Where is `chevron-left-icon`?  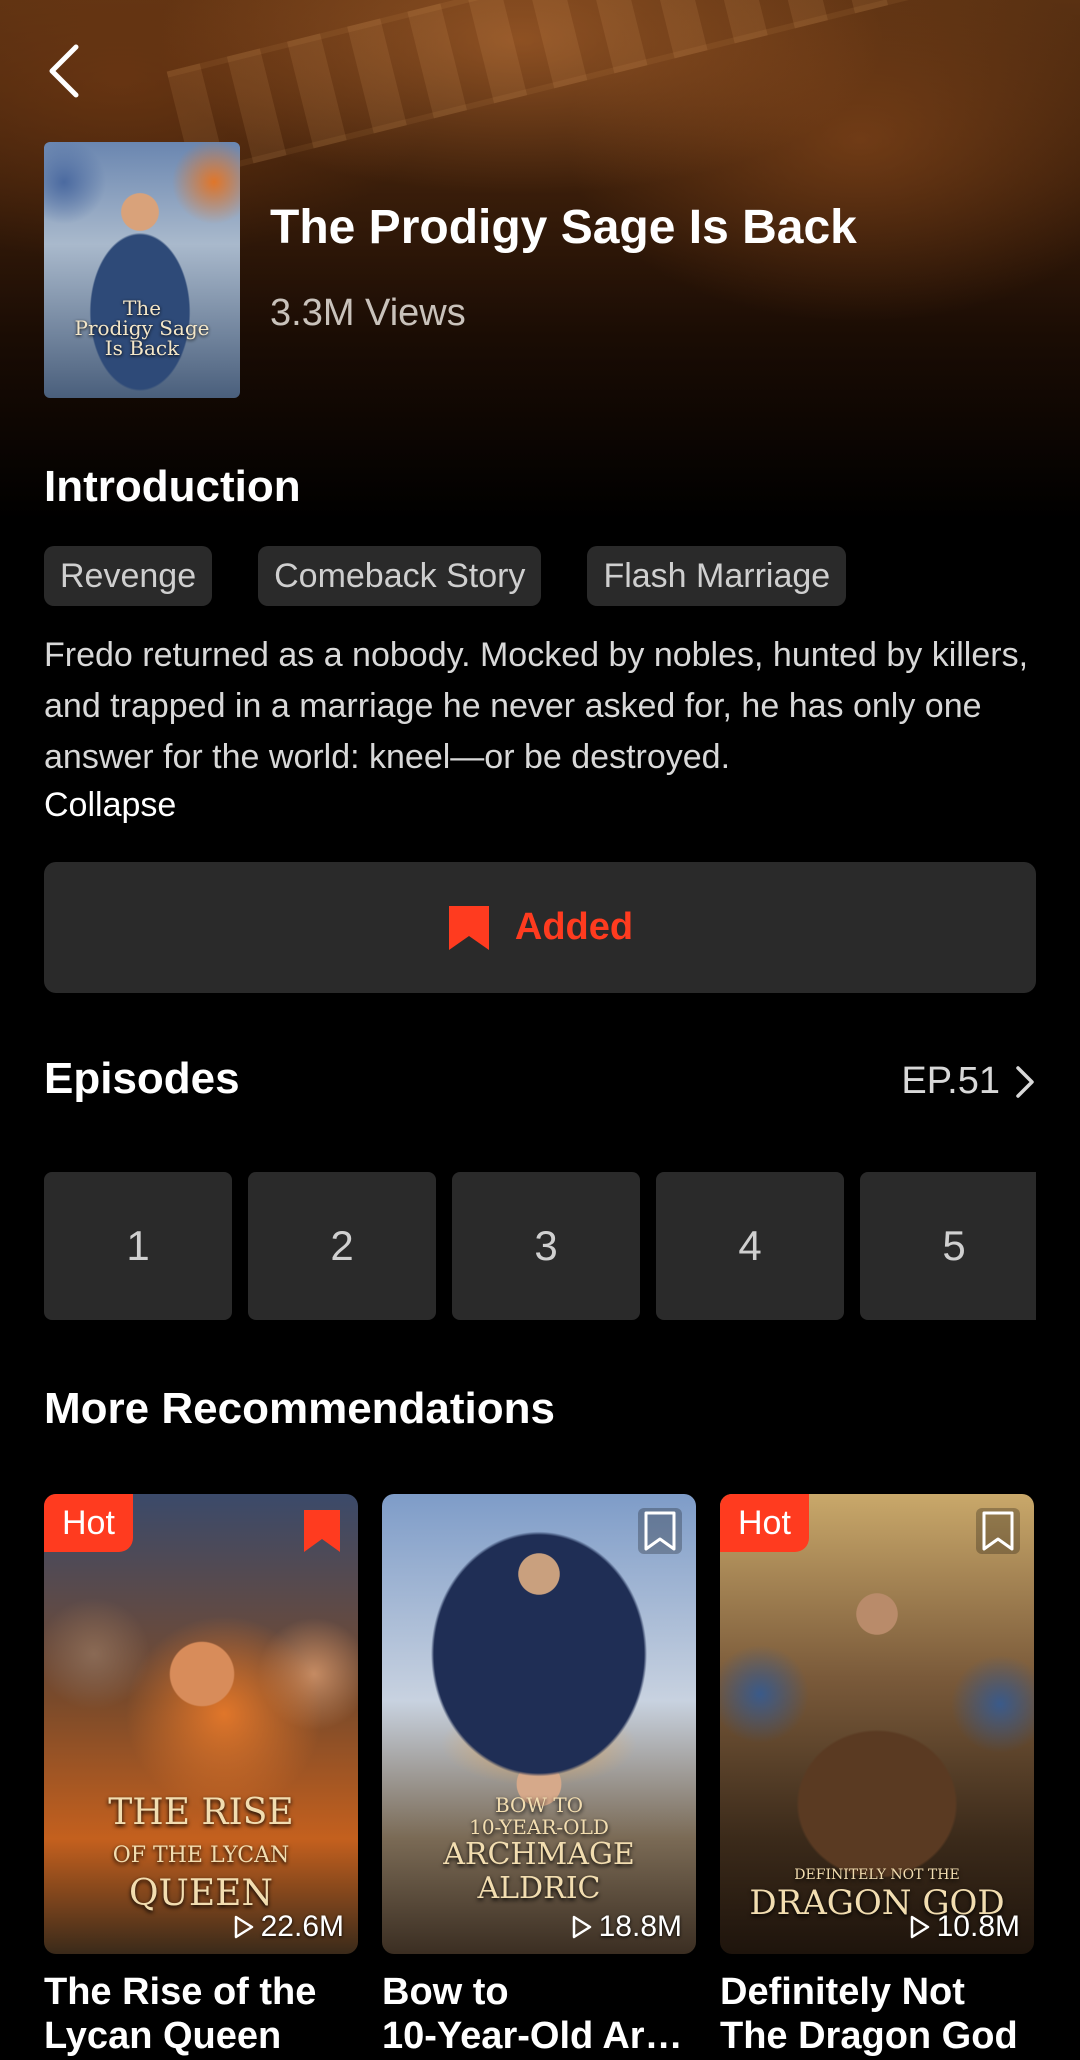
chevron-left-icon is located at coordinates (64, 71).